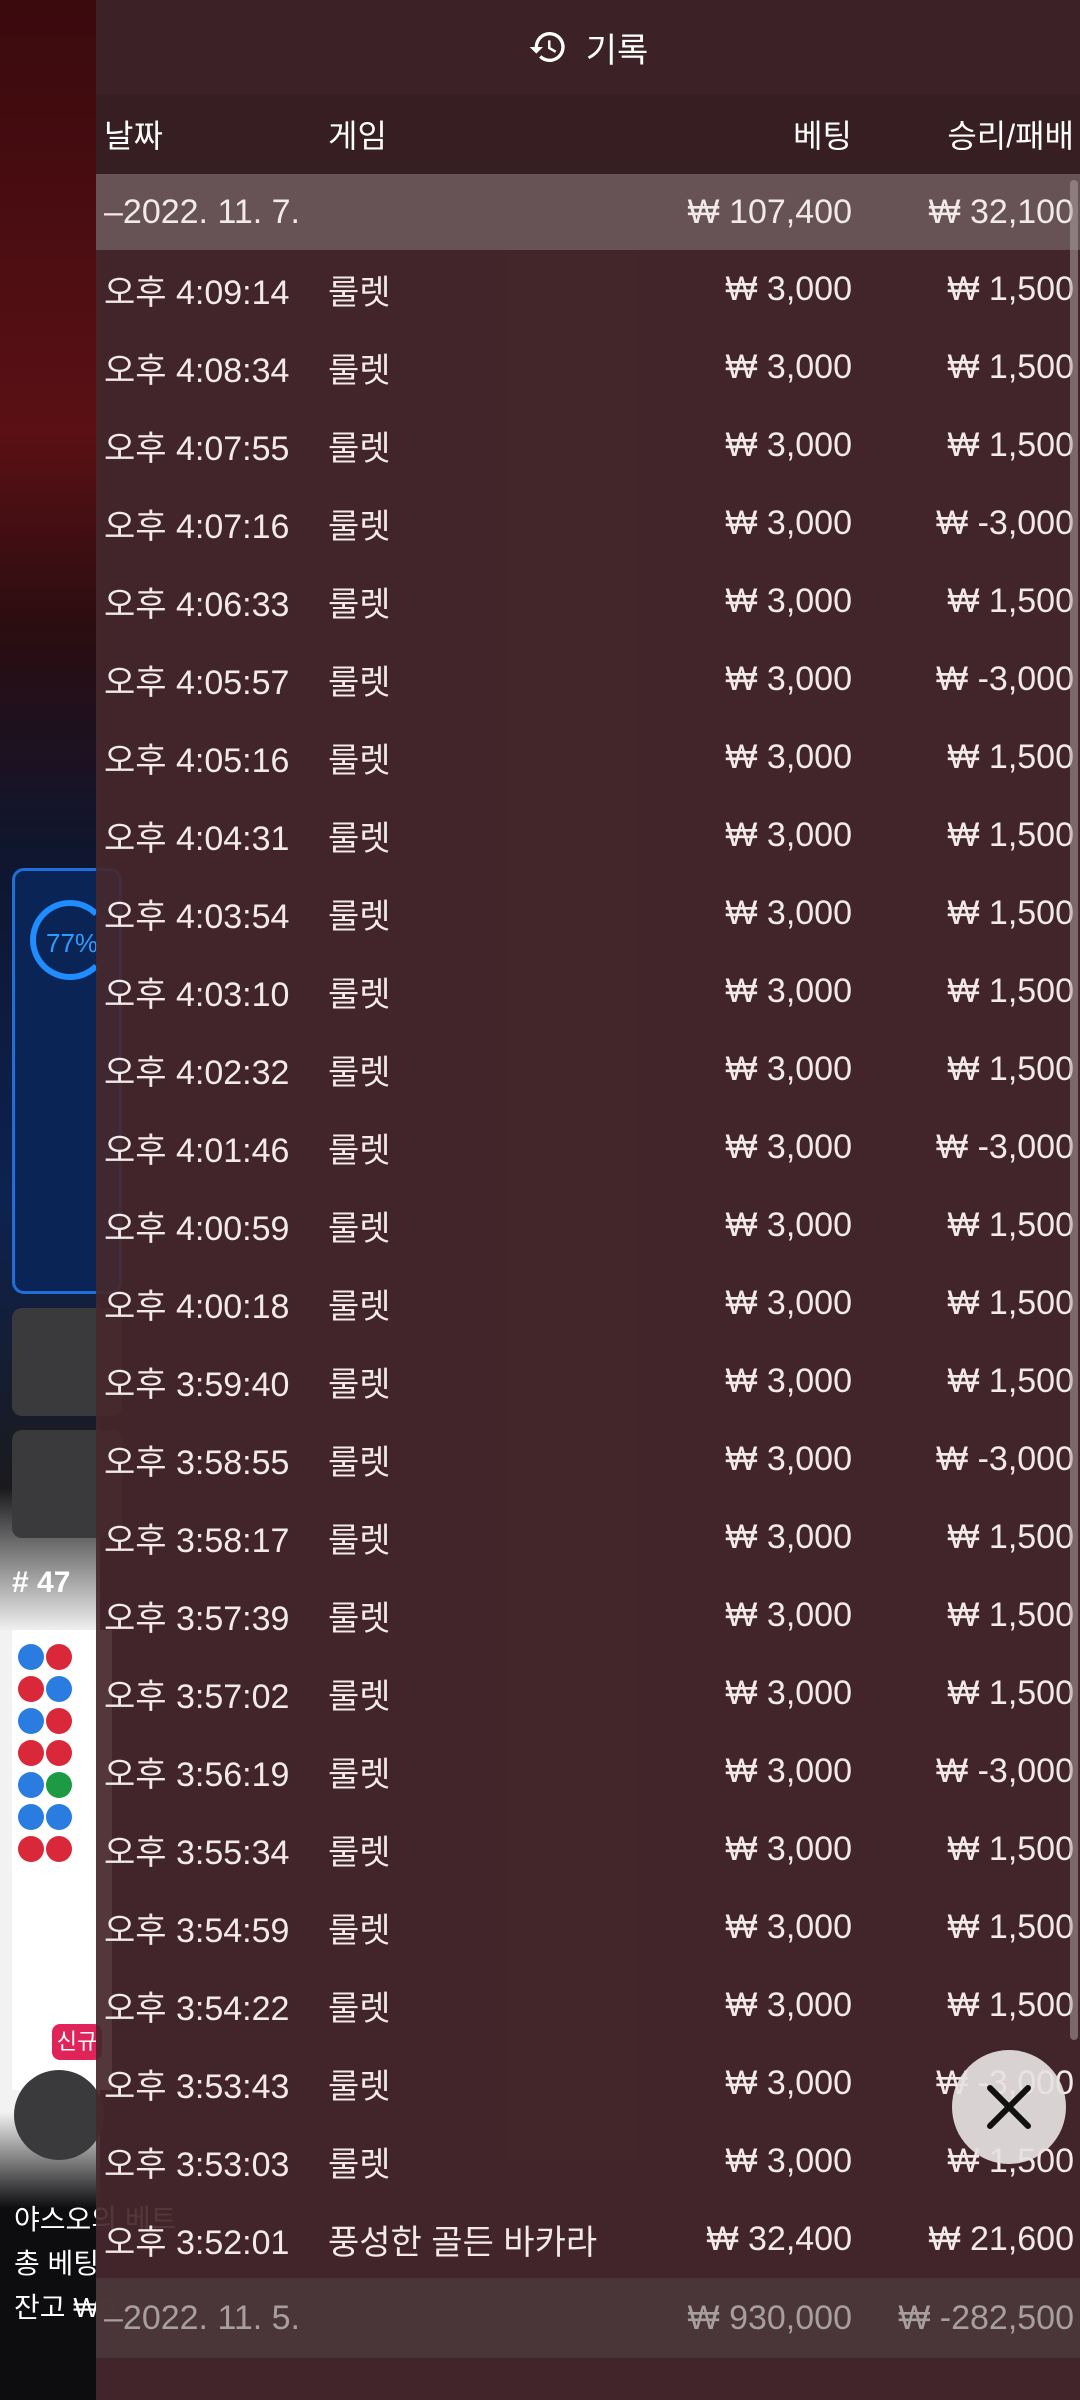  I want to click on history-row: 오후 3:56:19 룰렛 ₩ 3,000 ₩ -3,000, so click(588, 1771).